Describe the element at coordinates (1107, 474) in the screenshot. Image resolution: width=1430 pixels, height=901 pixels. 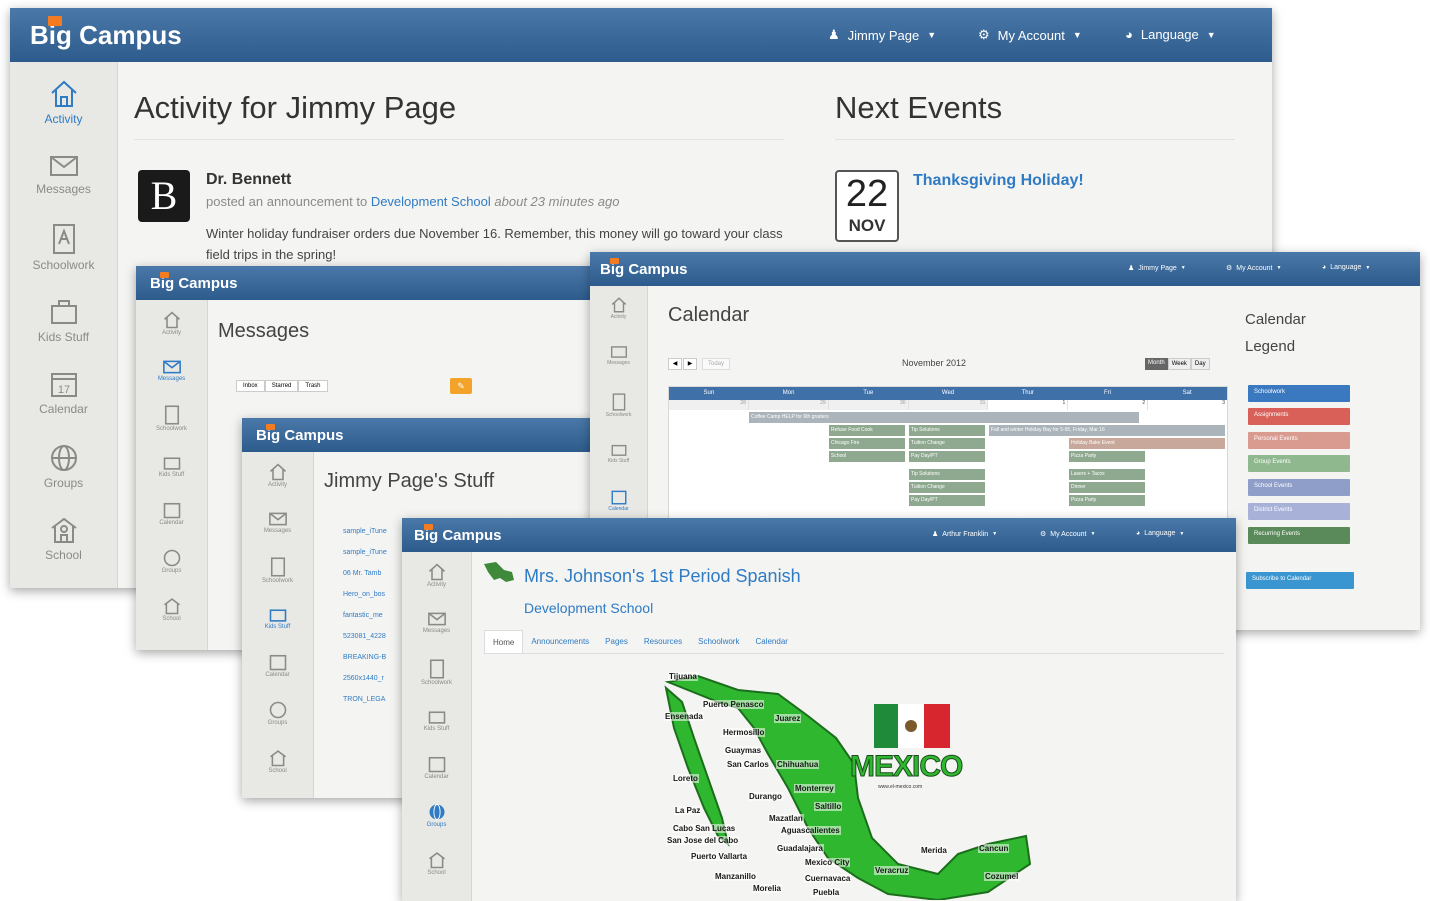
I see `calendar-event: Lasers + Tacos` at that location.